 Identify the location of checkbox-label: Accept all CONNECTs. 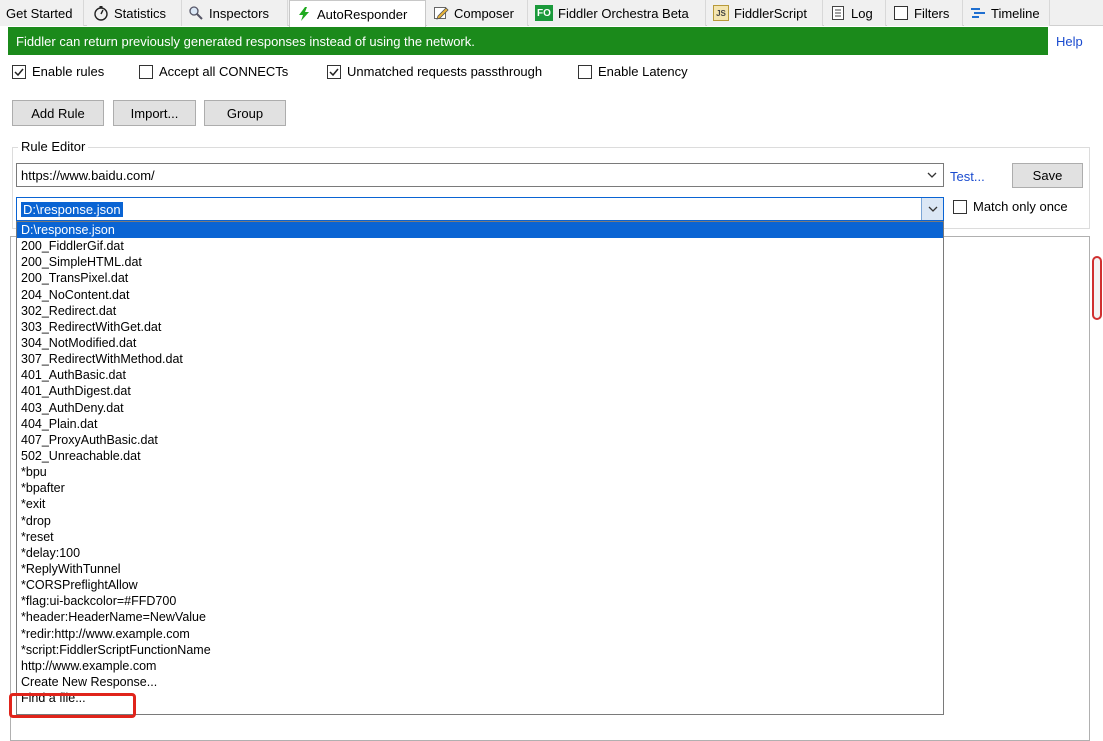
(224, 71).